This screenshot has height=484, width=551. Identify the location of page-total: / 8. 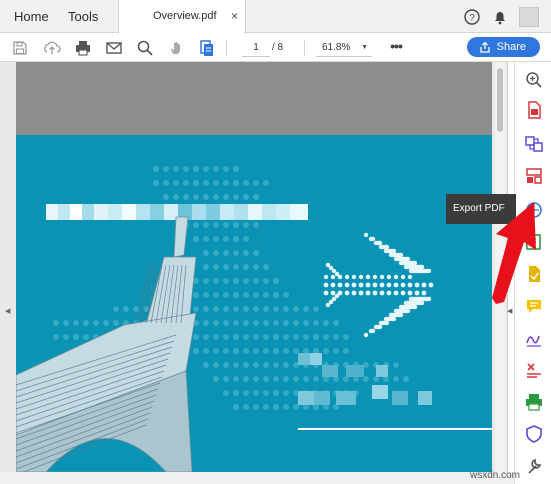
(278, 47).